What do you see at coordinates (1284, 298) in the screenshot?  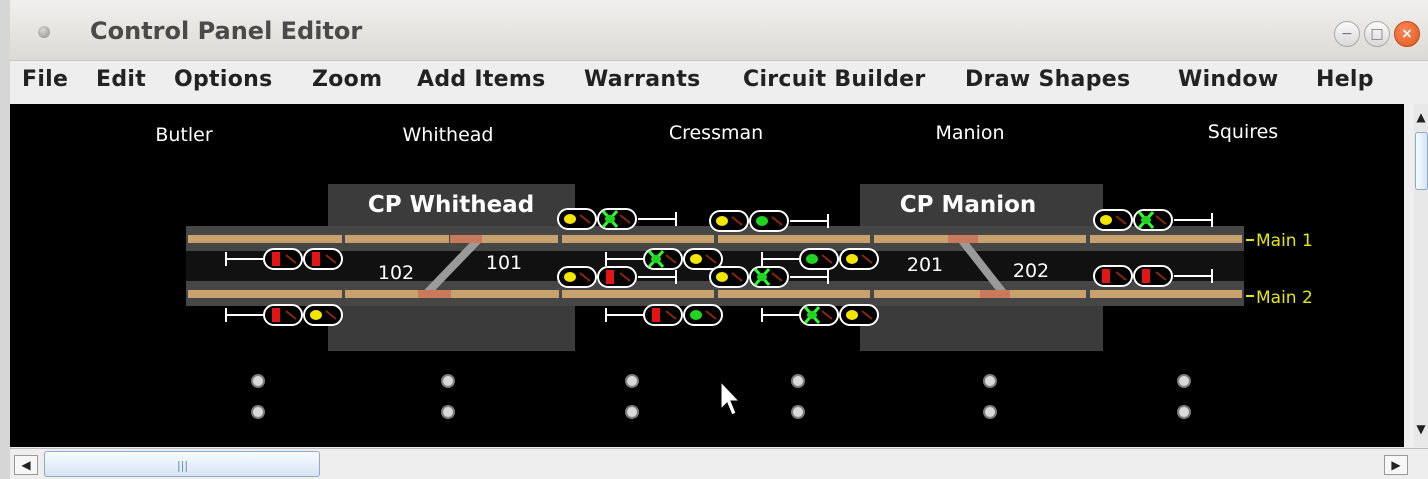 I see `track-label-main-2: Main 2` at bounding box center [1284, 298].